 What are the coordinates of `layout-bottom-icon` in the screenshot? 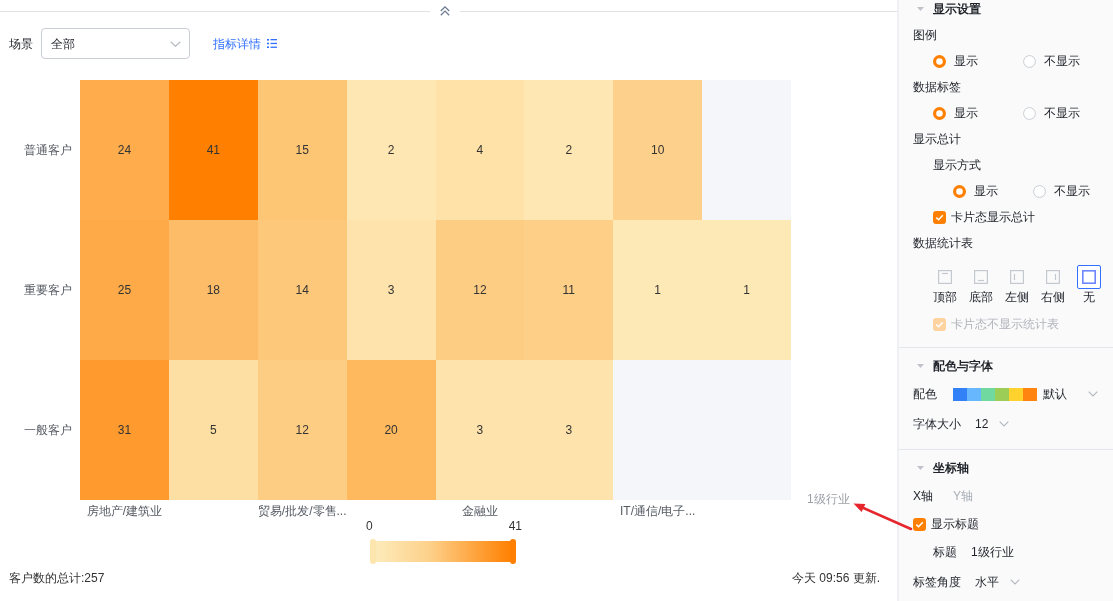 It's located at (981, 277).